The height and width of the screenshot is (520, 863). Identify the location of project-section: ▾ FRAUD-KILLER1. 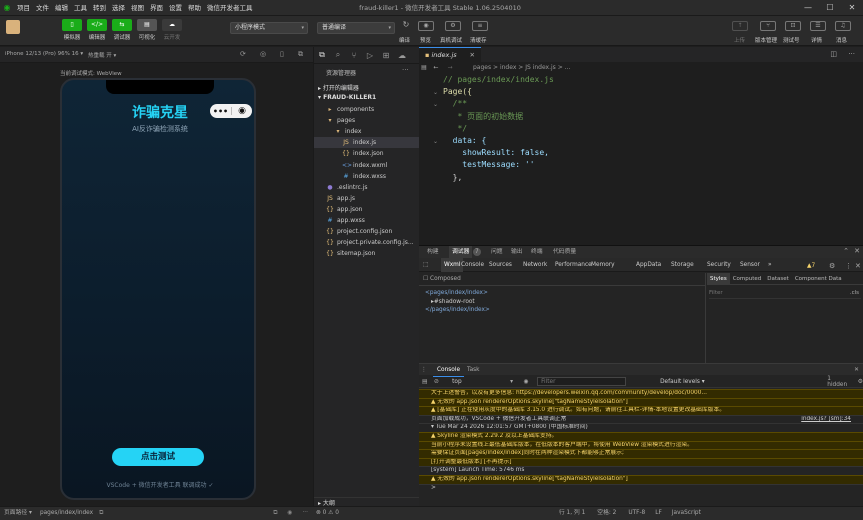
(347, 97).